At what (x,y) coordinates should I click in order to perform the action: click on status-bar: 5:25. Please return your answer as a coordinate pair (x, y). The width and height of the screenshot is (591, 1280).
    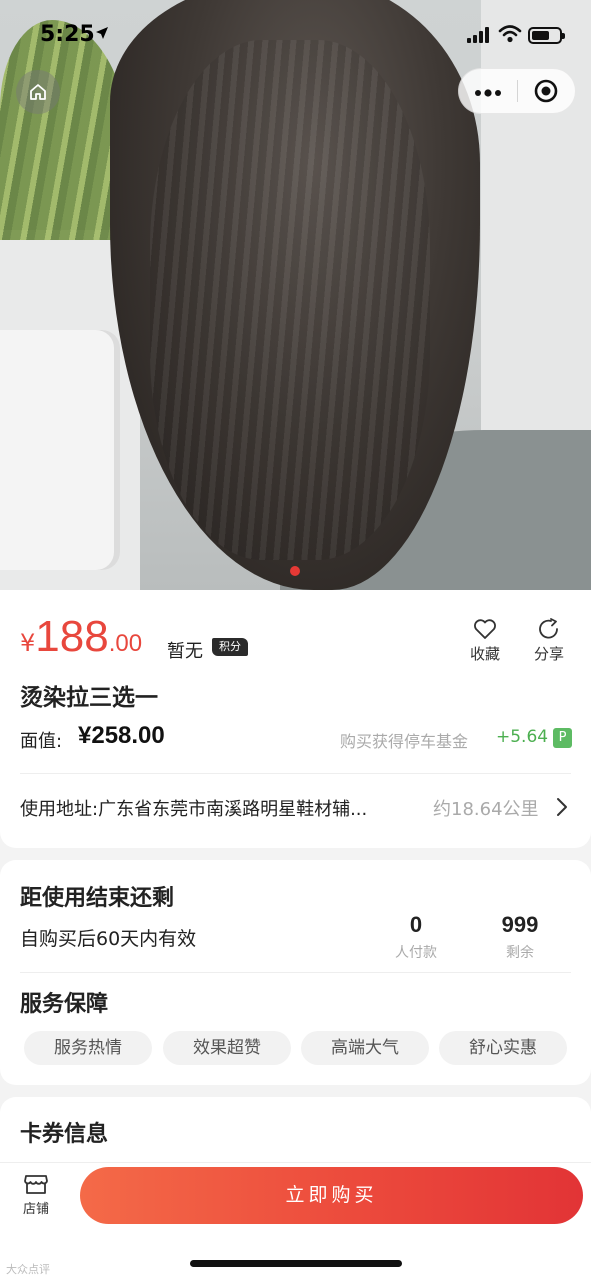
    Looking at the image, I should click on (295, 35).